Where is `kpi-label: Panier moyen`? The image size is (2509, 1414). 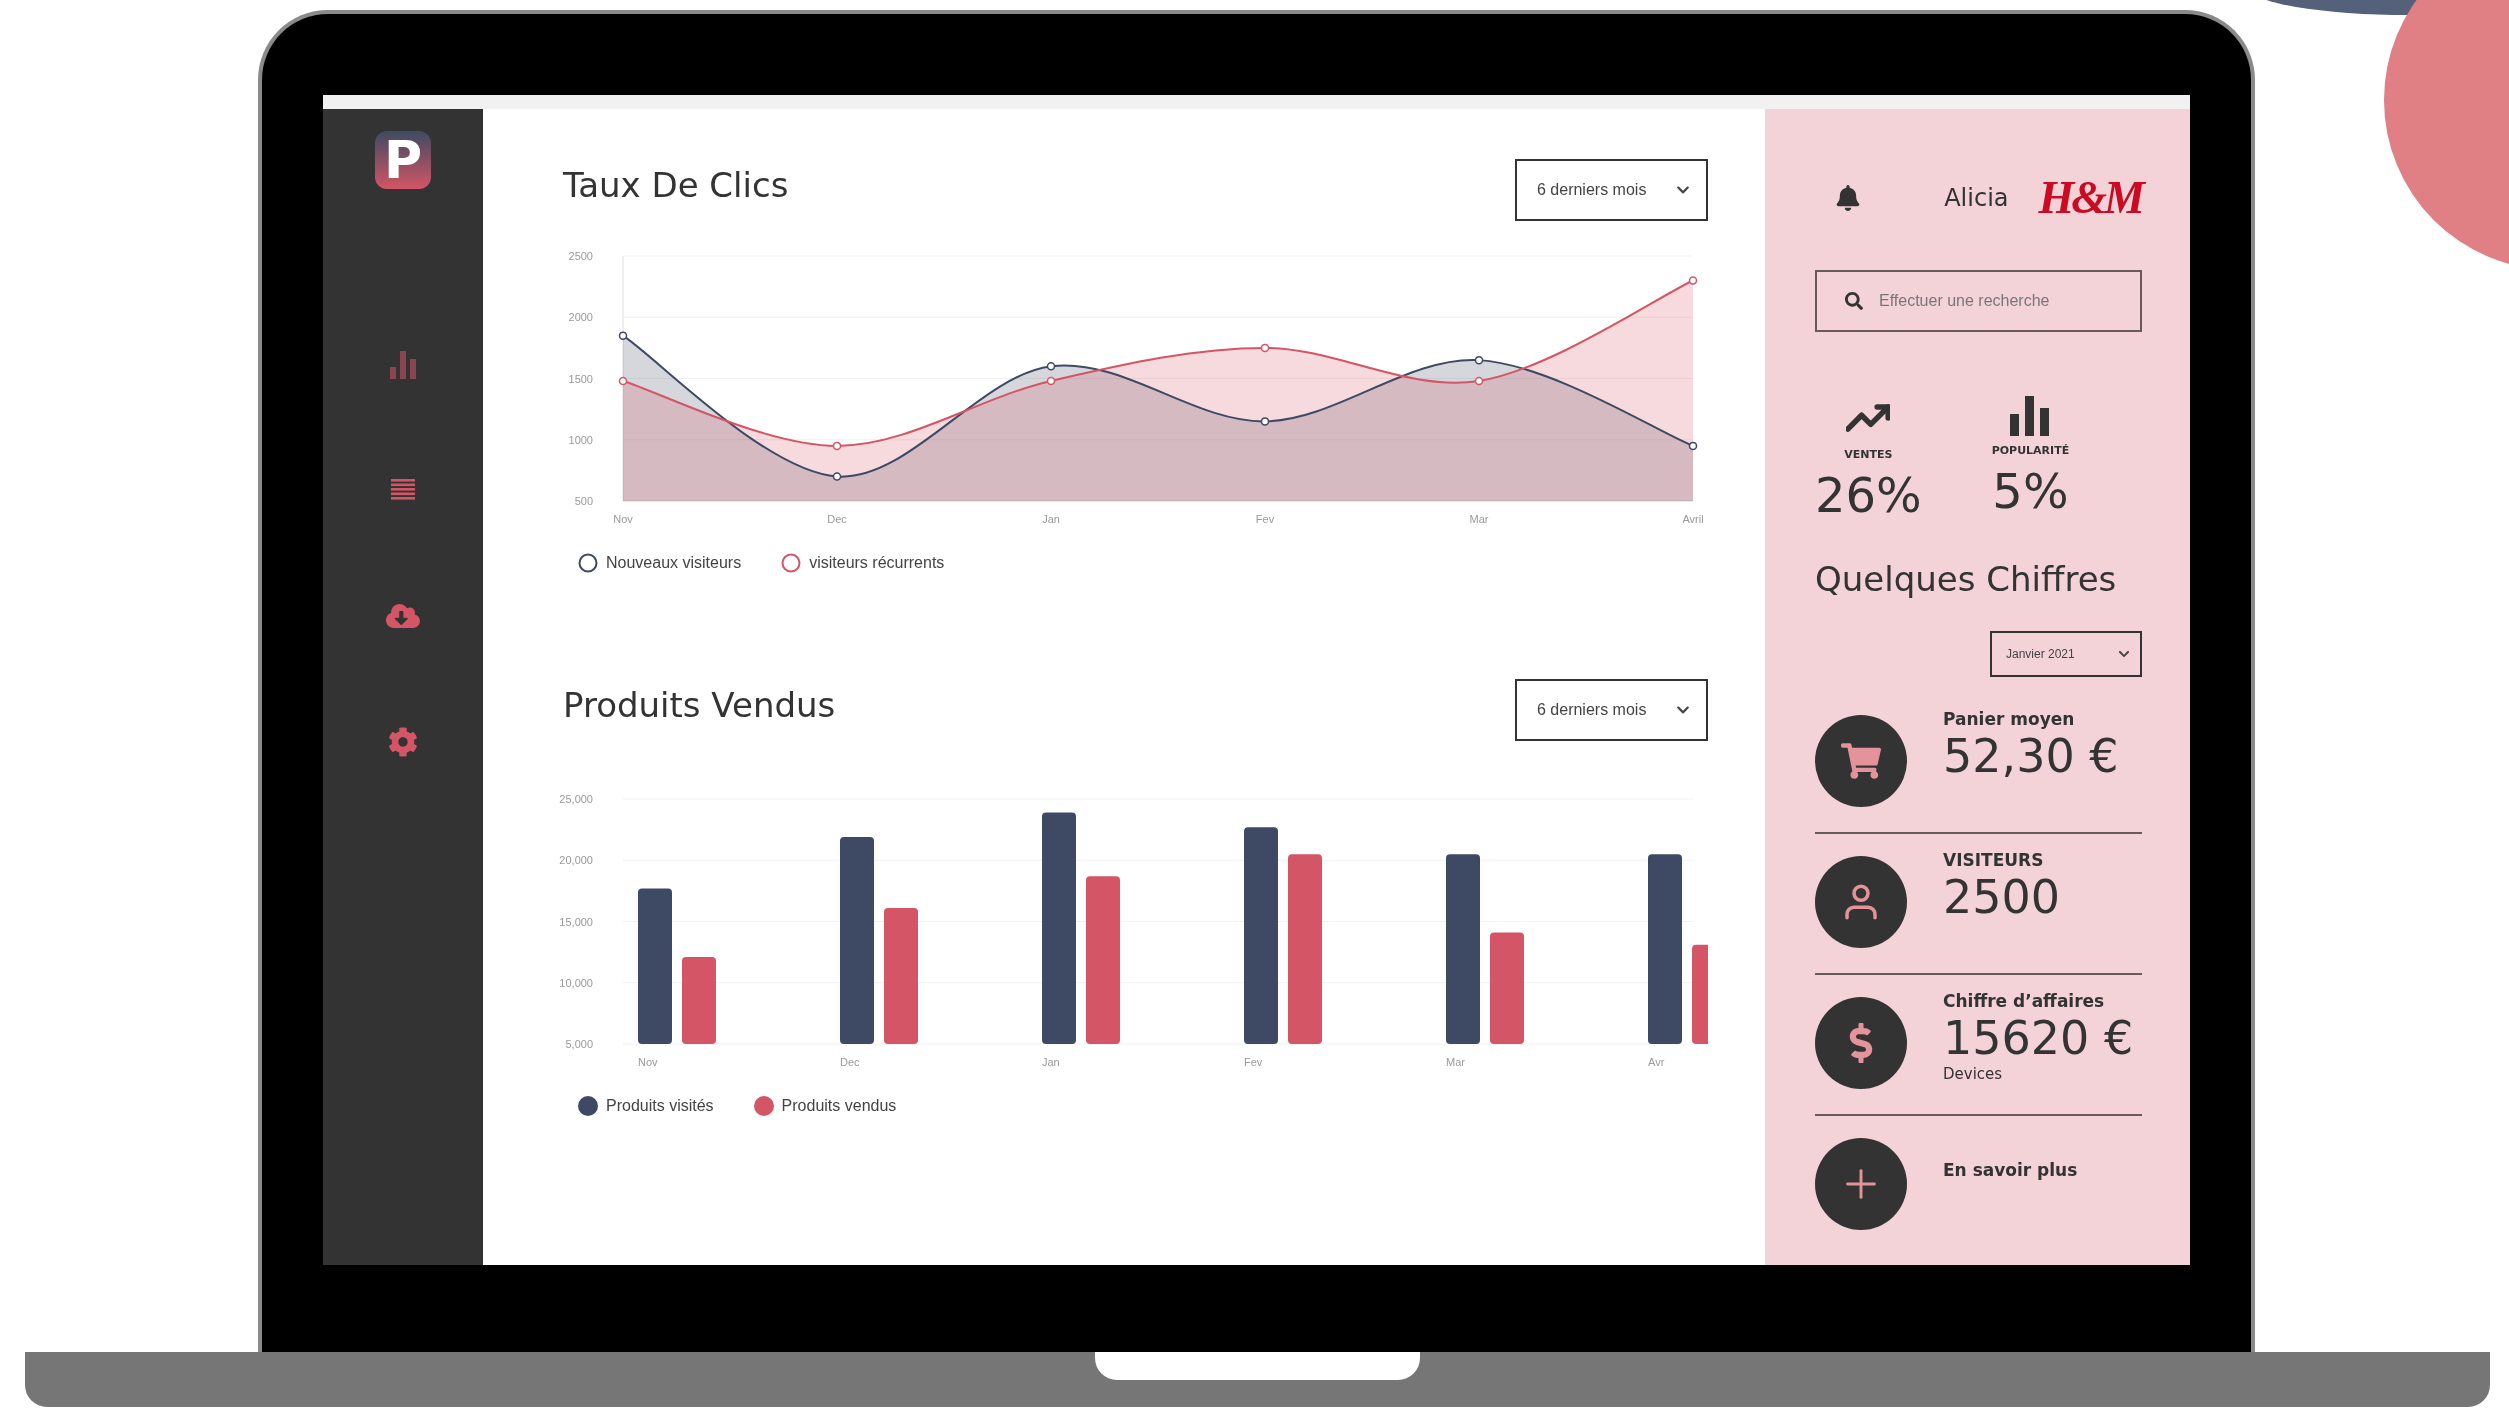
kpi-label: Panier moyen is located at coordinates (2009, 719).